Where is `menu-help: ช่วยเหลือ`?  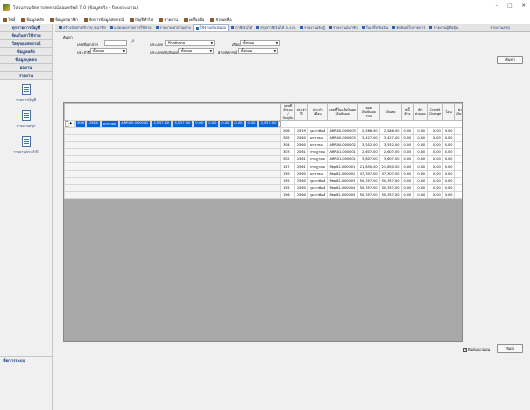 menu-help: ช่วยเหลือ is located at coordinates (221, 19).